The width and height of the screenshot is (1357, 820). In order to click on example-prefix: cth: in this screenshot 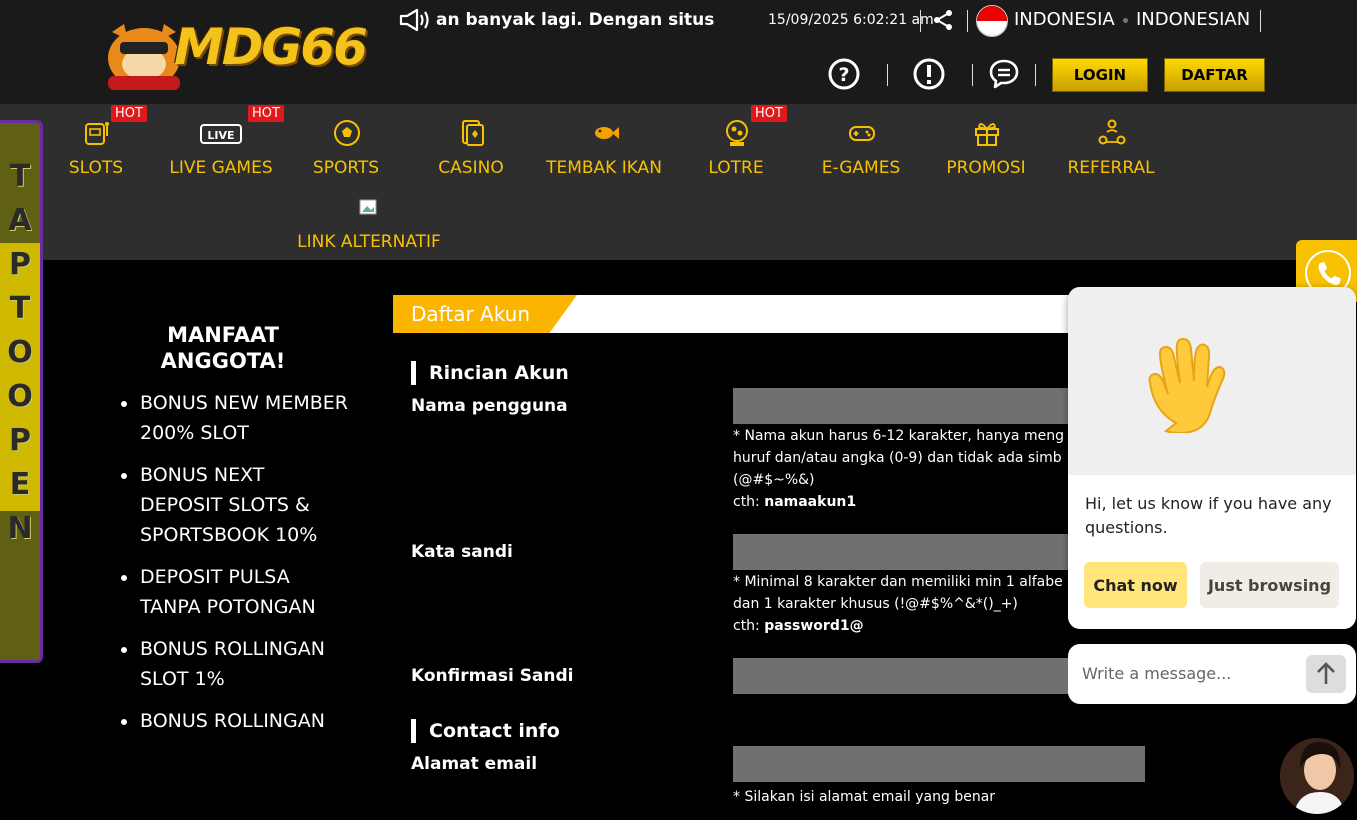, I will do `click(749, 502)`.